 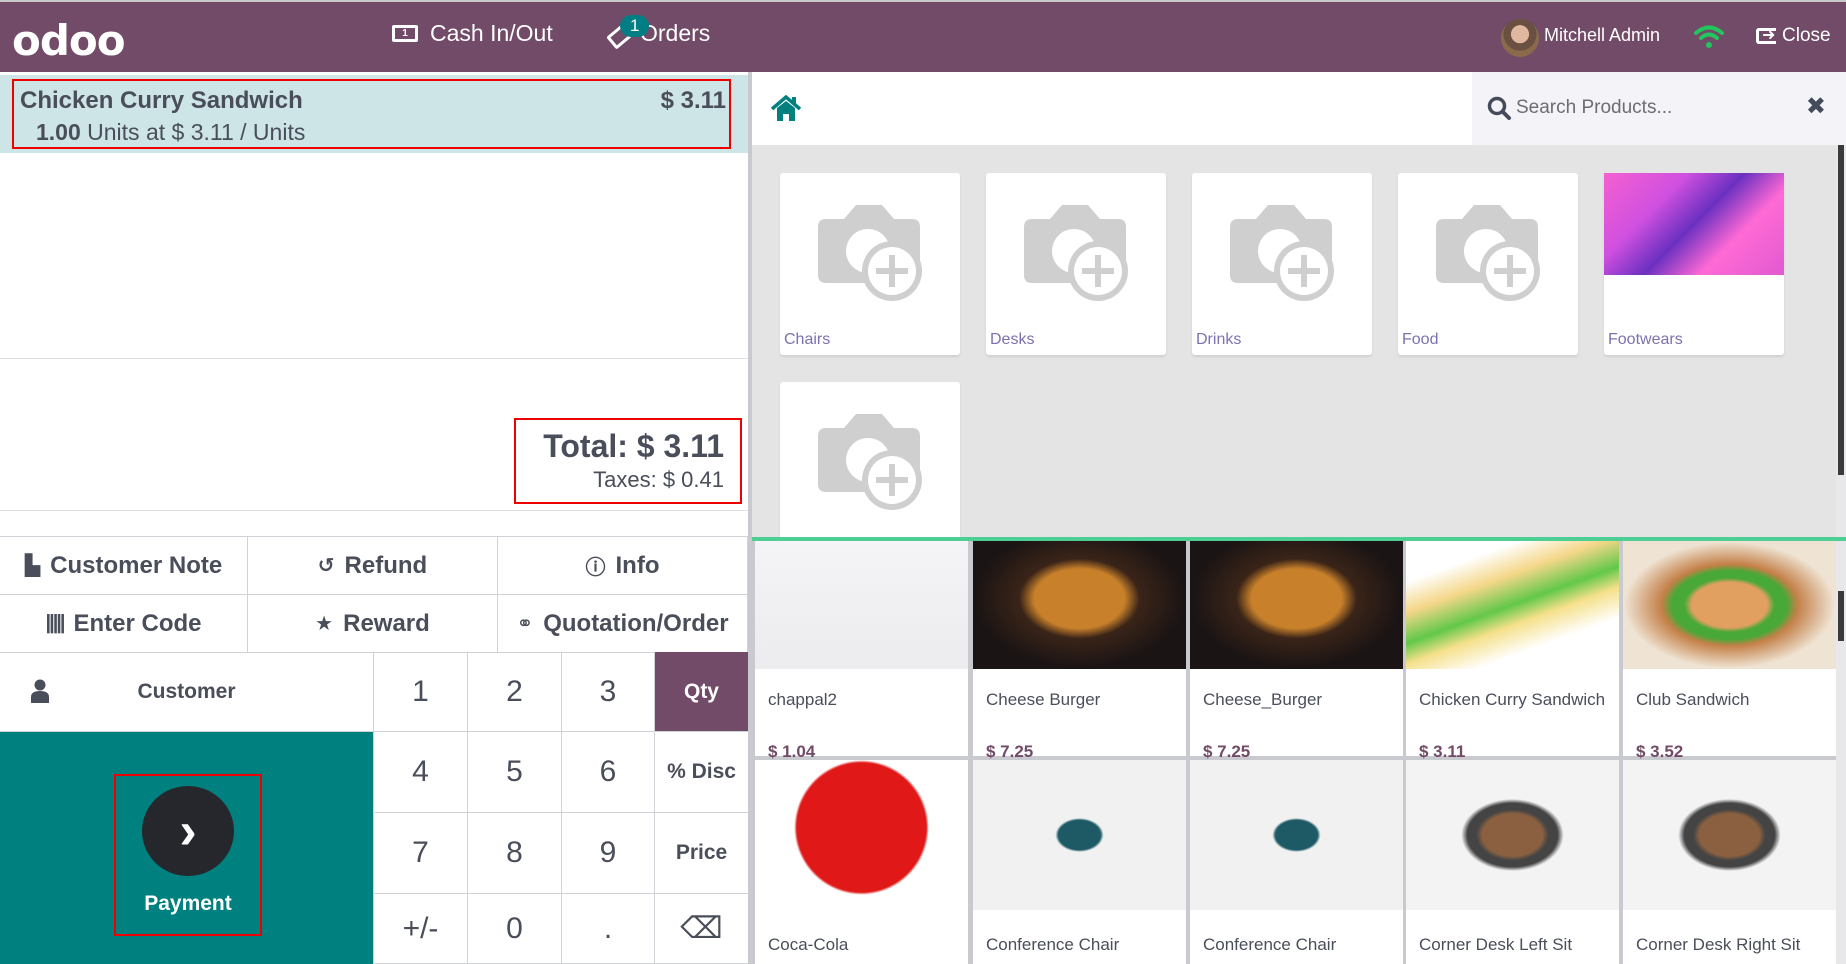 I want to click on category-tile, so click(x=870, y=459).